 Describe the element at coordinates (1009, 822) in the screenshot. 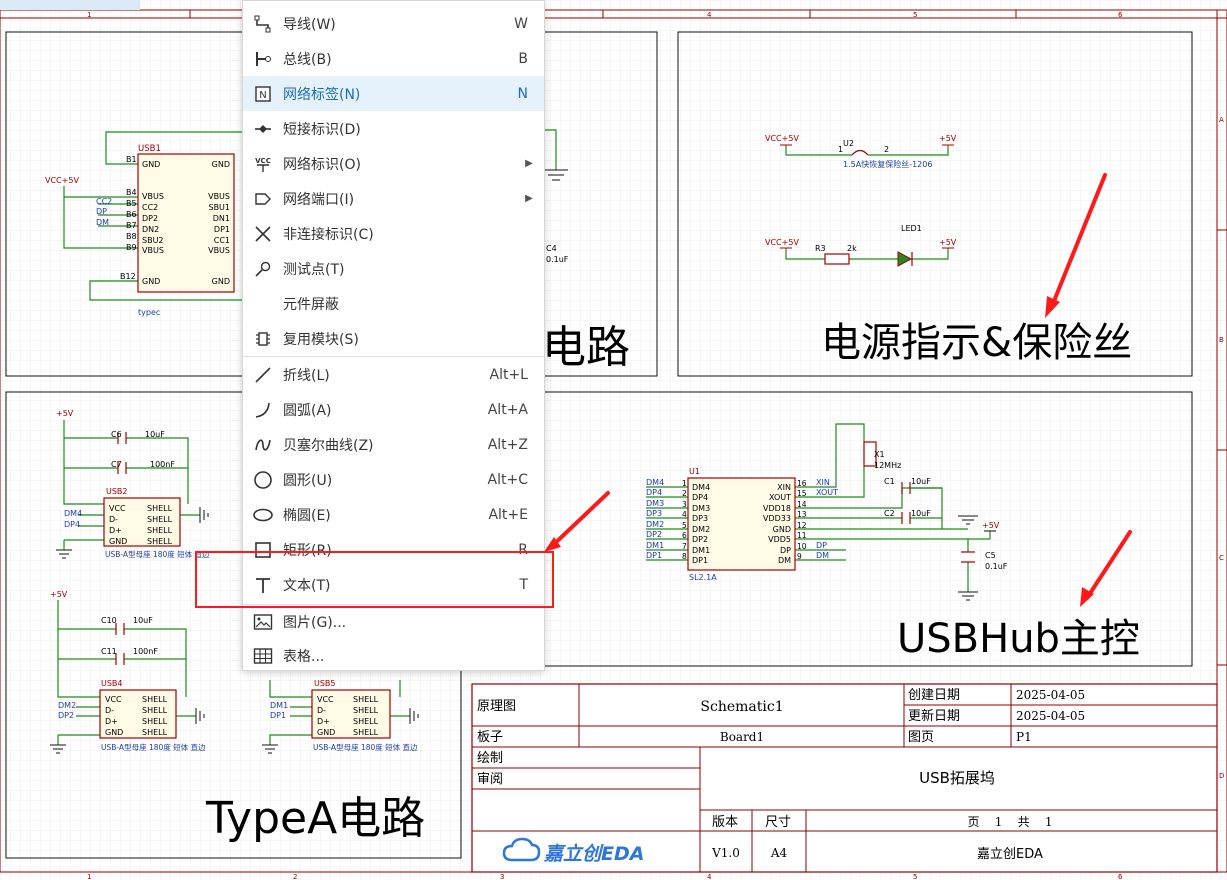

I see `tb-page-count: 页 1 共 1` at that location.